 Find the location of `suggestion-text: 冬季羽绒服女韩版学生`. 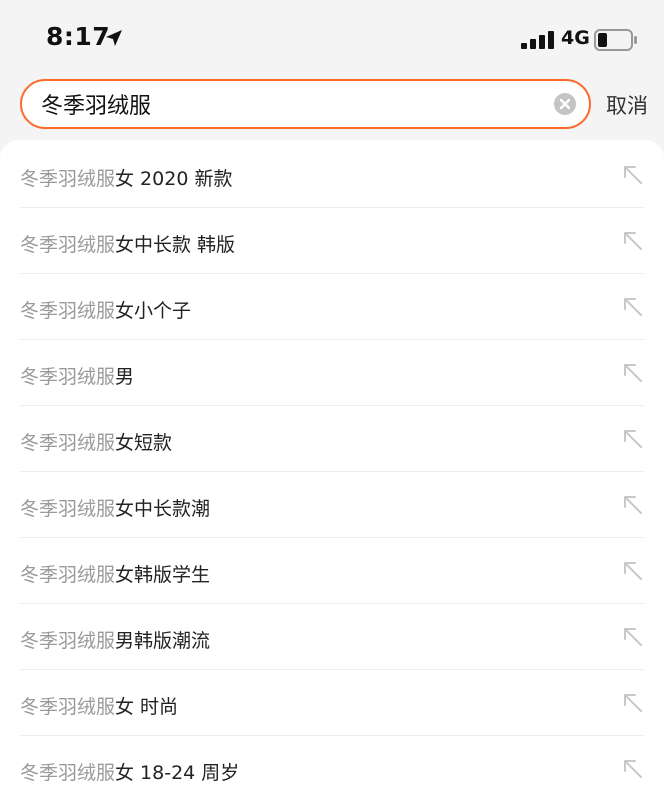

suggestion-text: 冬季羽绒服女韩版学生 is located at coordinates (115, 573).